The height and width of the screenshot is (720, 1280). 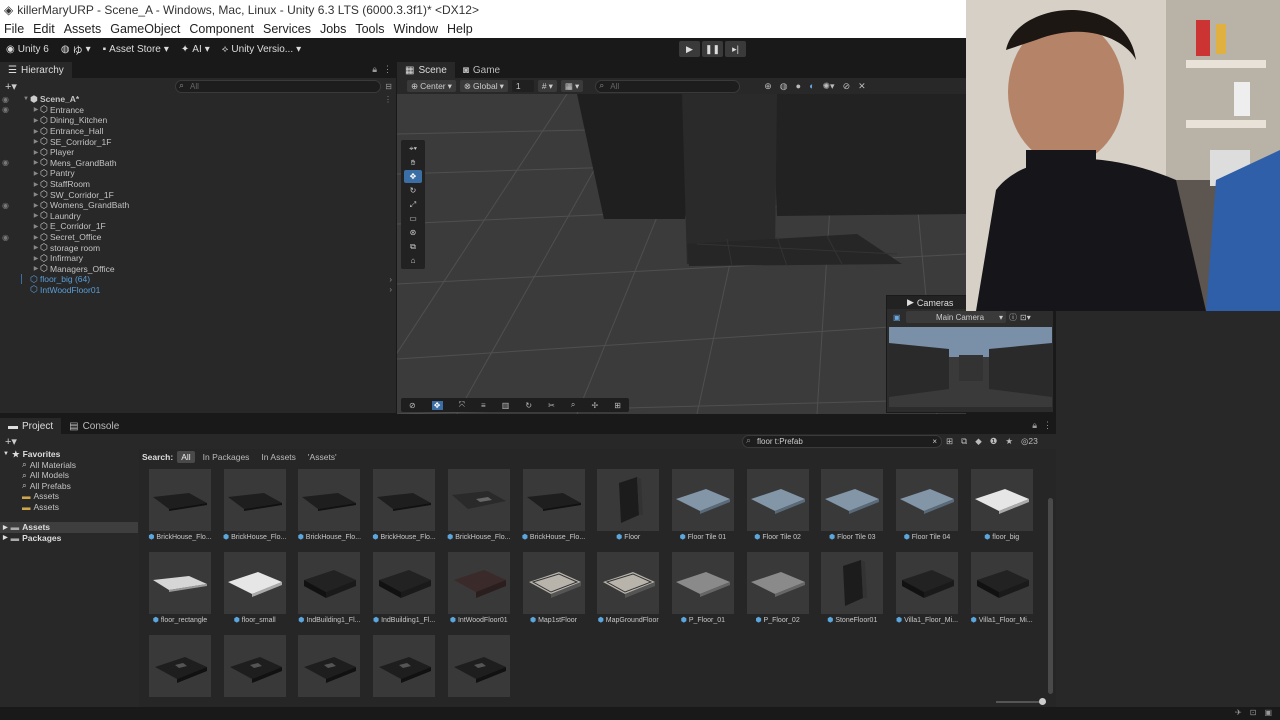 What do you see at coordinates (1002, 506) in the screenshot?
I see `asset-item: ⬢ floor_big` at bounding box center [1002, 506].